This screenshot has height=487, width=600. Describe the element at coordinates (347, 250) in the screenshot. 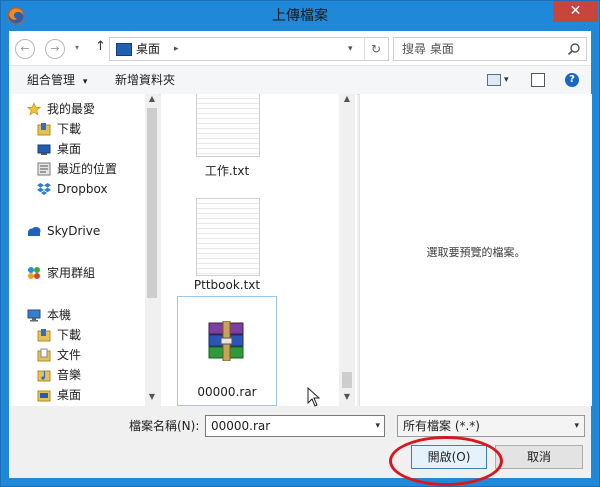

I see `file-list-scrollbar: ▲ ▼` at that location.